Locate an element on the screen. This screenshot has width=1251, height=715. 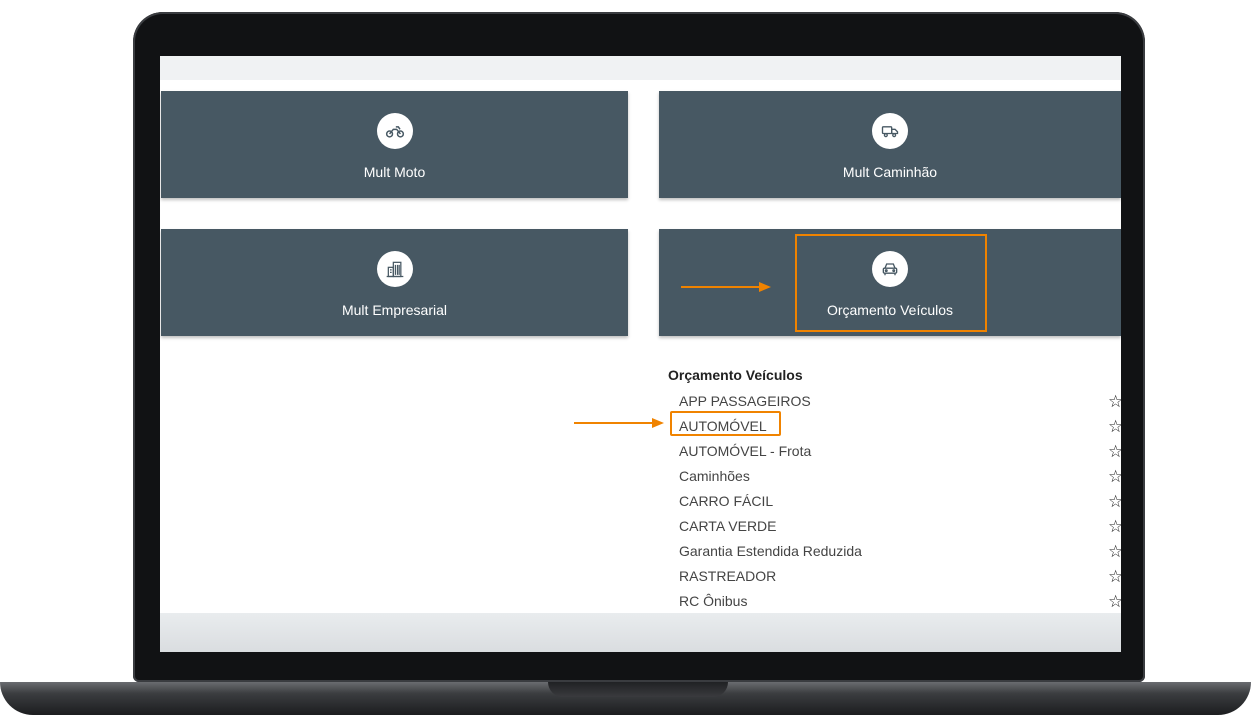
building-icon is located at coordinates (394, 269).